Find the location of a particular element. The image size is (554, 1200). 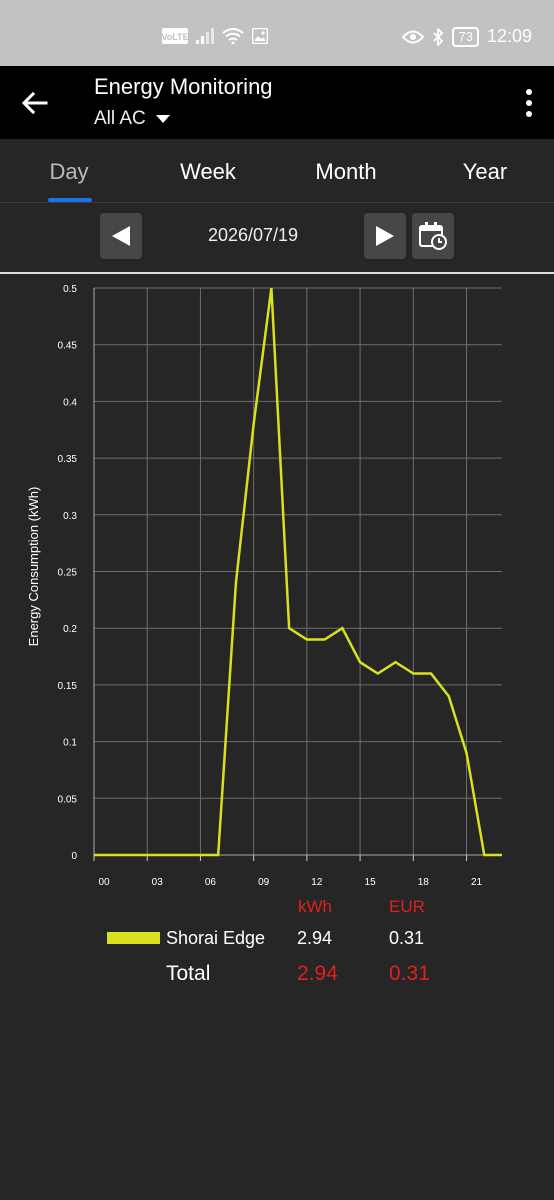

x-tick-label: 09 is located at coordinates (264, 882).